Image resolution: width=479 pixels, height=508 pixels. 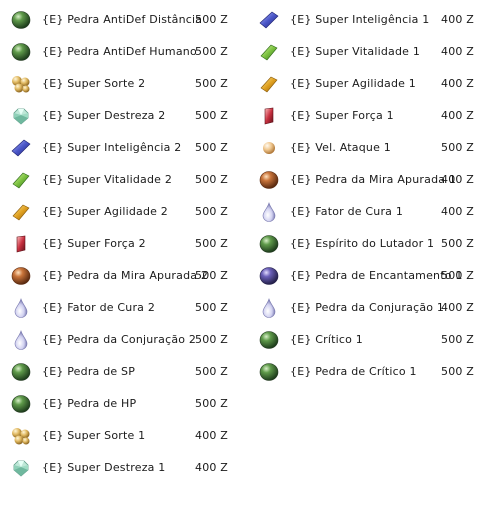 I want to click on item-row: {E} Super Vitalidade 1 400 Z, so click(x=366, y=52).